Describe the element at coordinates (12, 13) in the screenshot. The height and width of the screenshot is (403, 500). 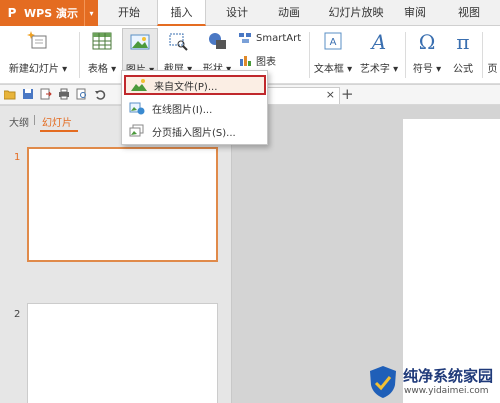
I see `wps-logo-icon: P` at that location.